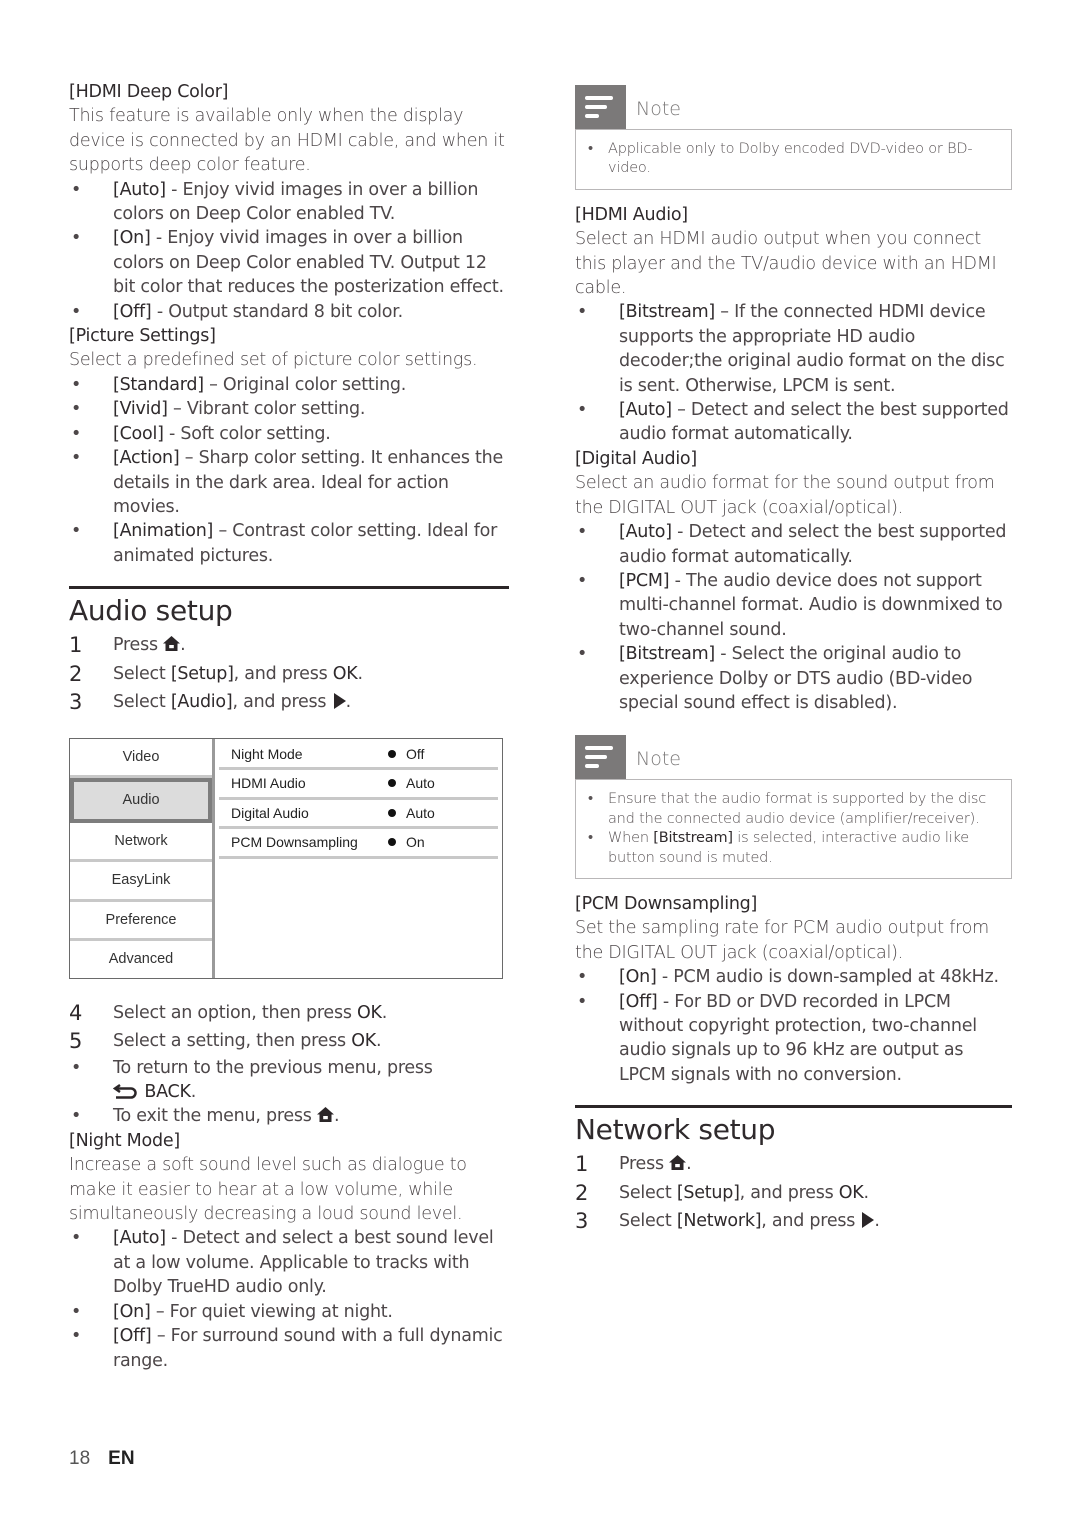  What do you see at coordinates (141, 758) in the screenshot?
I see `menu-tab-video: Video` at bounding box center [141, 758].